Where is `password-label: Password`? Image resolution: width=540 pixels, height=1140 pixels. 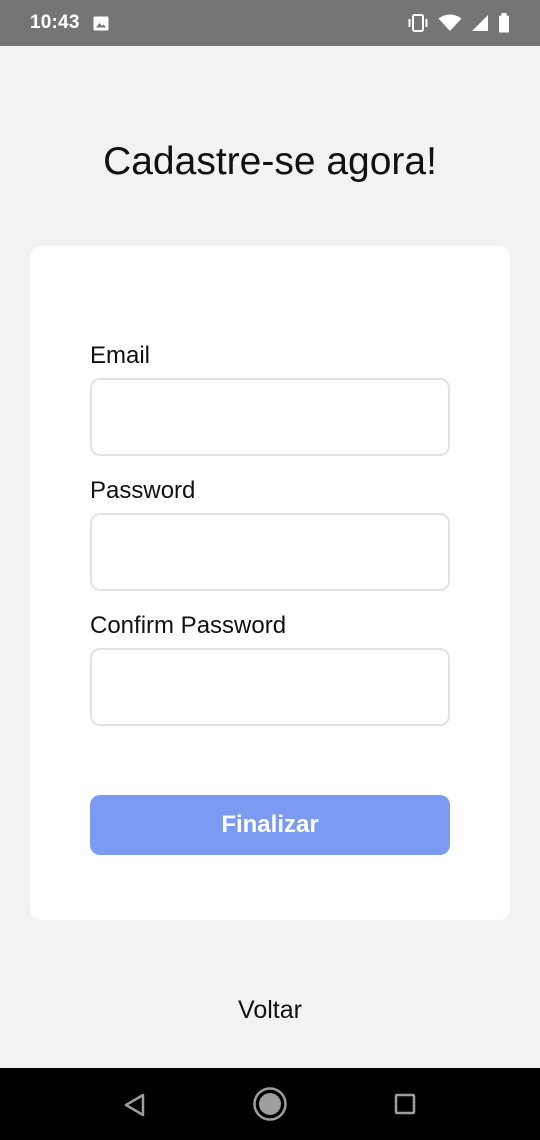
password-label: Password is located at coordinates (143, 490).